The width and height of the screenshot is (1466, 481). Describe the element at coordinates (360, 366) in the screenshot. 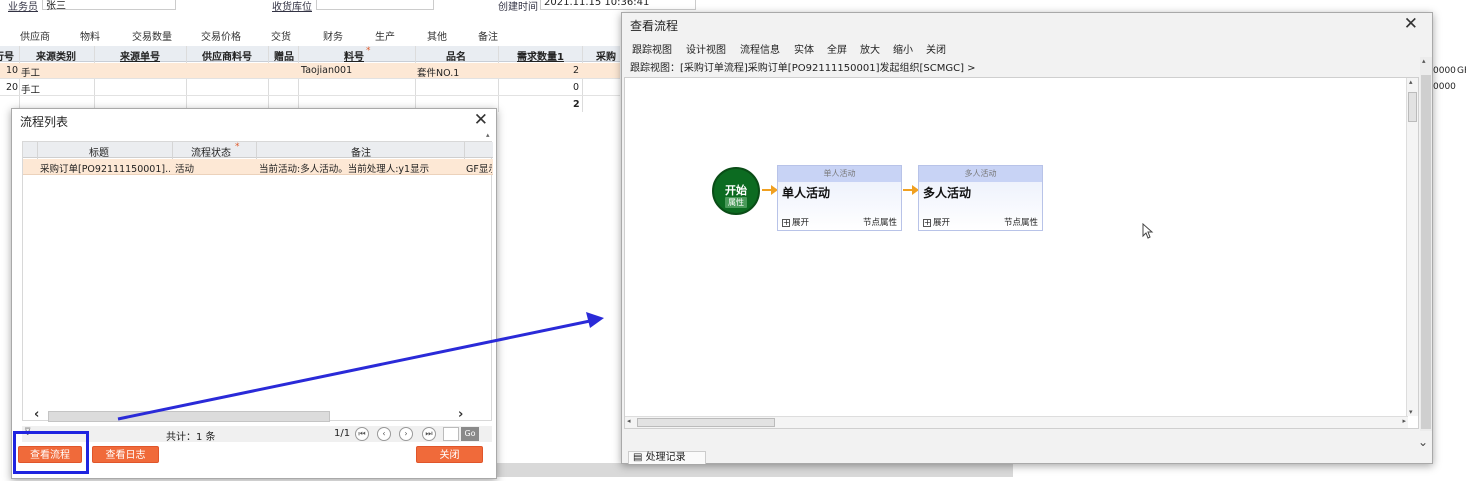

I see `annotation-arrow` at that location.